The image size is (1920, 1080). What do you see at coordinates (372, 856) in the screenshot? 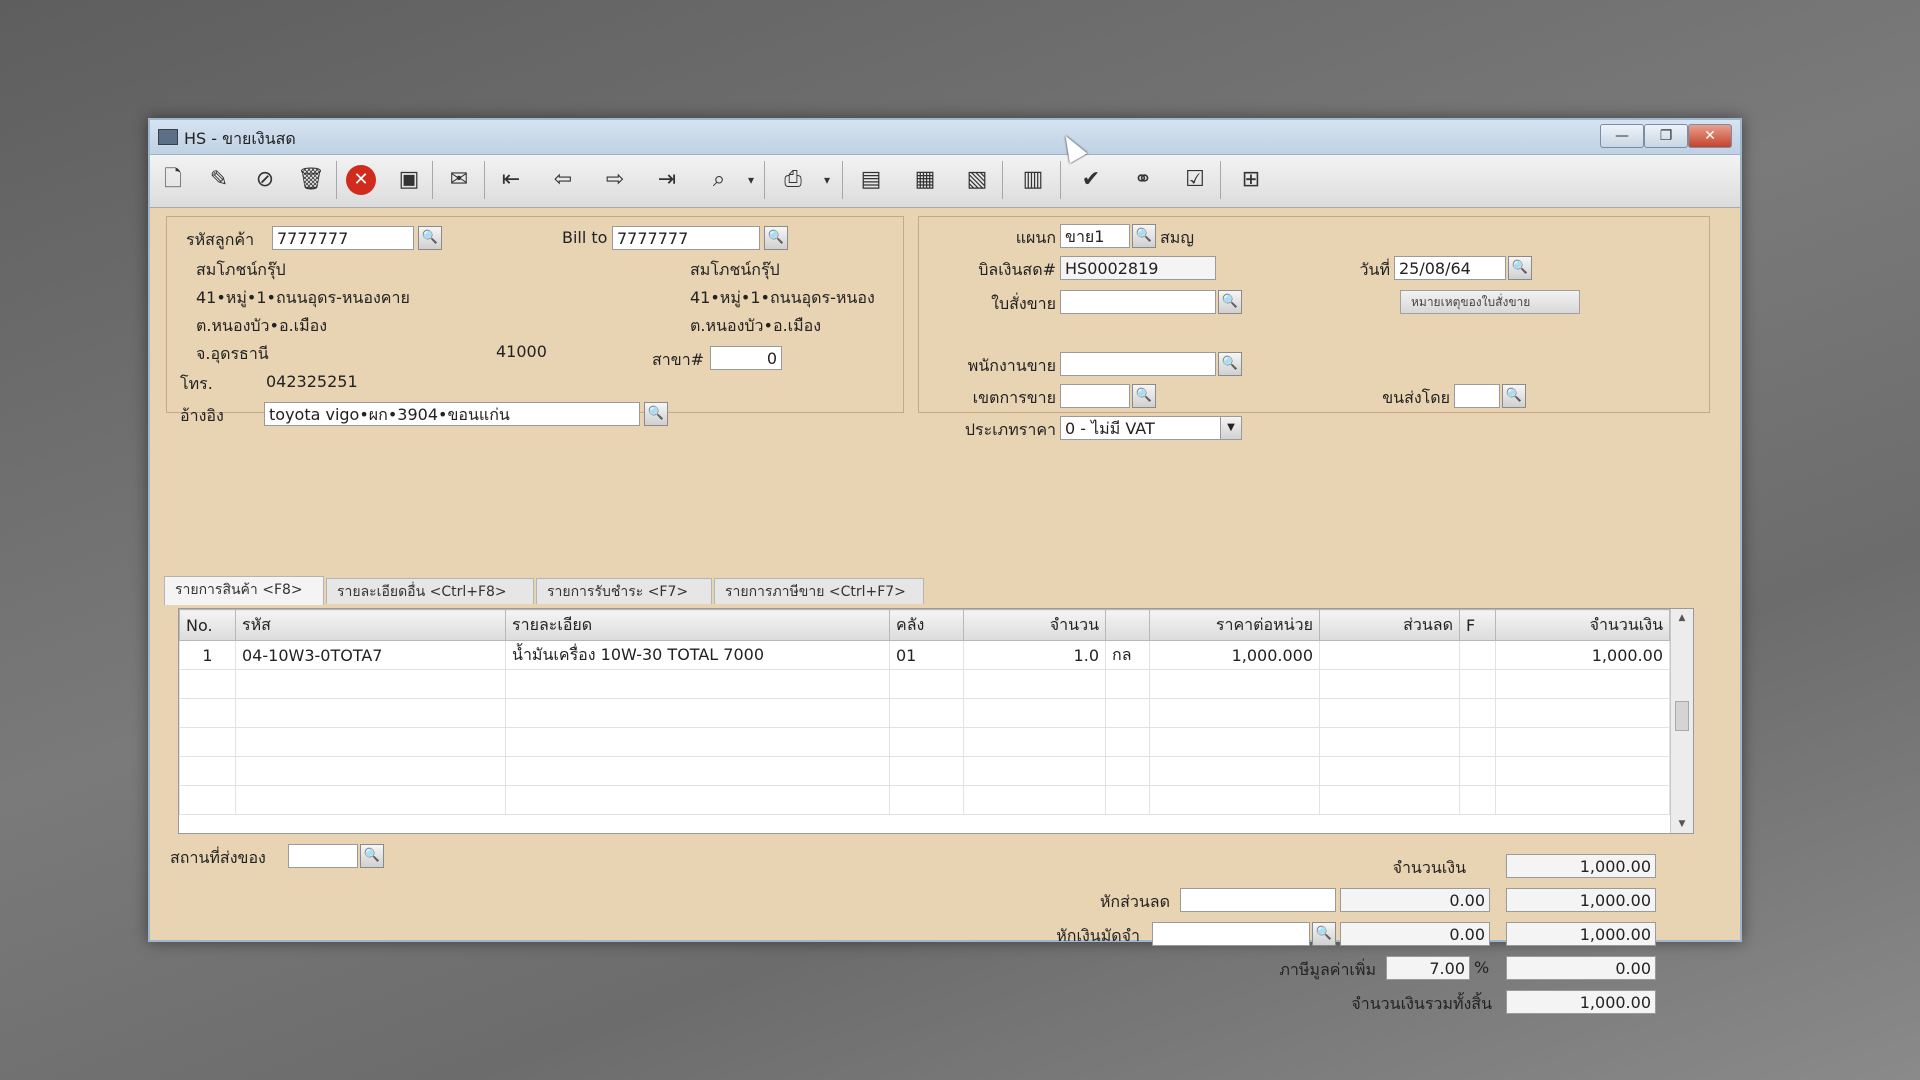
I see `delivery-place-search-icon: 🔍` at bounding box center [372, 856].